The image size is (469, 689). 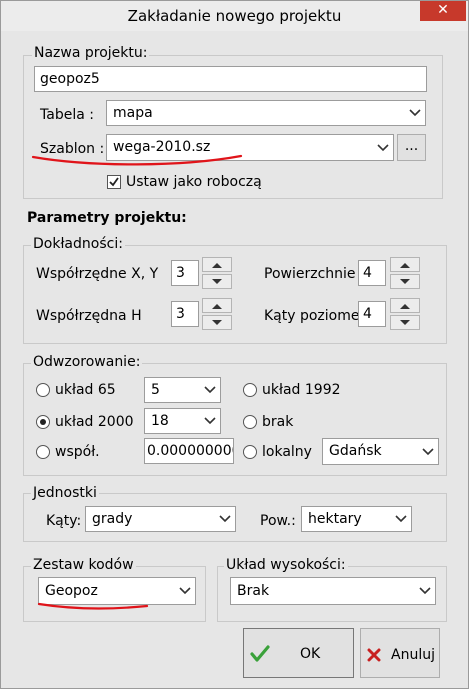 What do you see at coordinates (301, 390) in the screenshot?
I see `u1992-label: układ 1992` at bounding box center [301, 390].